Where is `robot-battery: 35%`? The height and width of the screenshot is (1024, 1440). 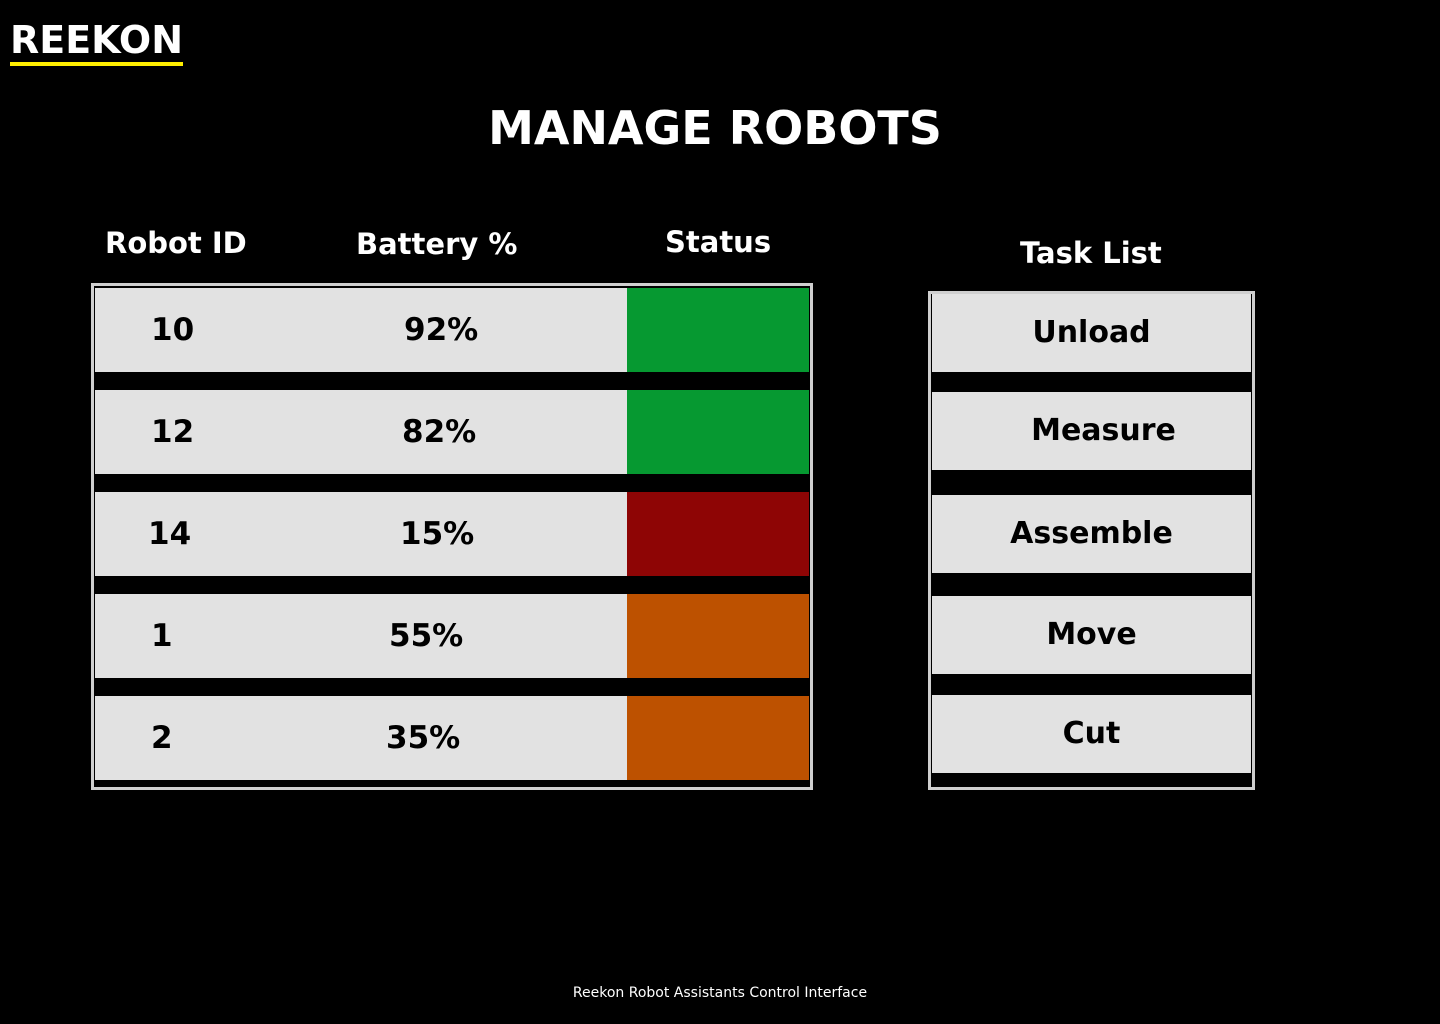 robot-battery: 35% is located at coordinates (423, 738).